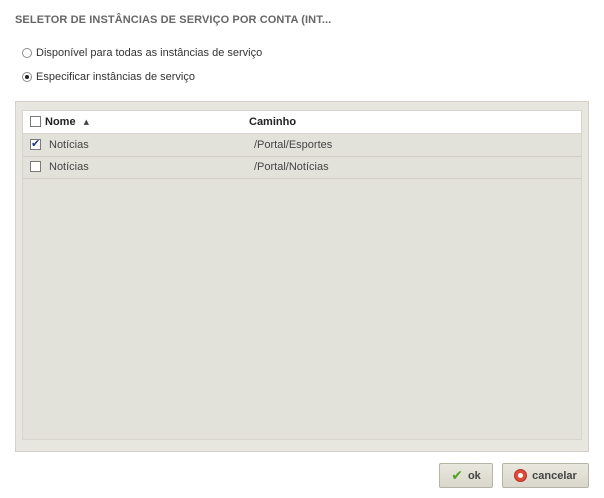 This screenshot has height=498, width=604. Describe the element at coordinates (272, 122) in the screenshot. I see `column-header-path: Caminho` at that location.